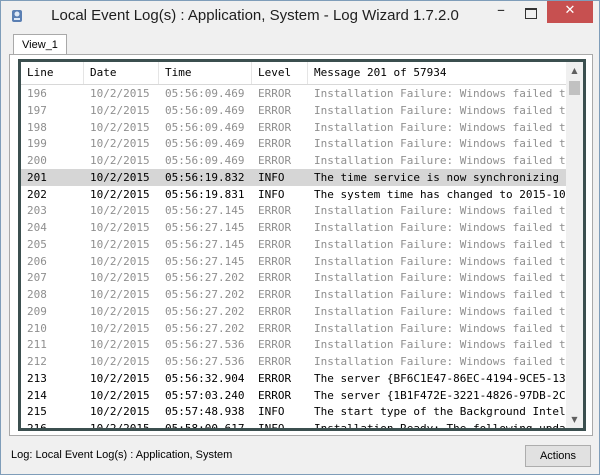 This screenshot has height=475, width=600. I want to click on scroll-thumb, so click(574, 88).